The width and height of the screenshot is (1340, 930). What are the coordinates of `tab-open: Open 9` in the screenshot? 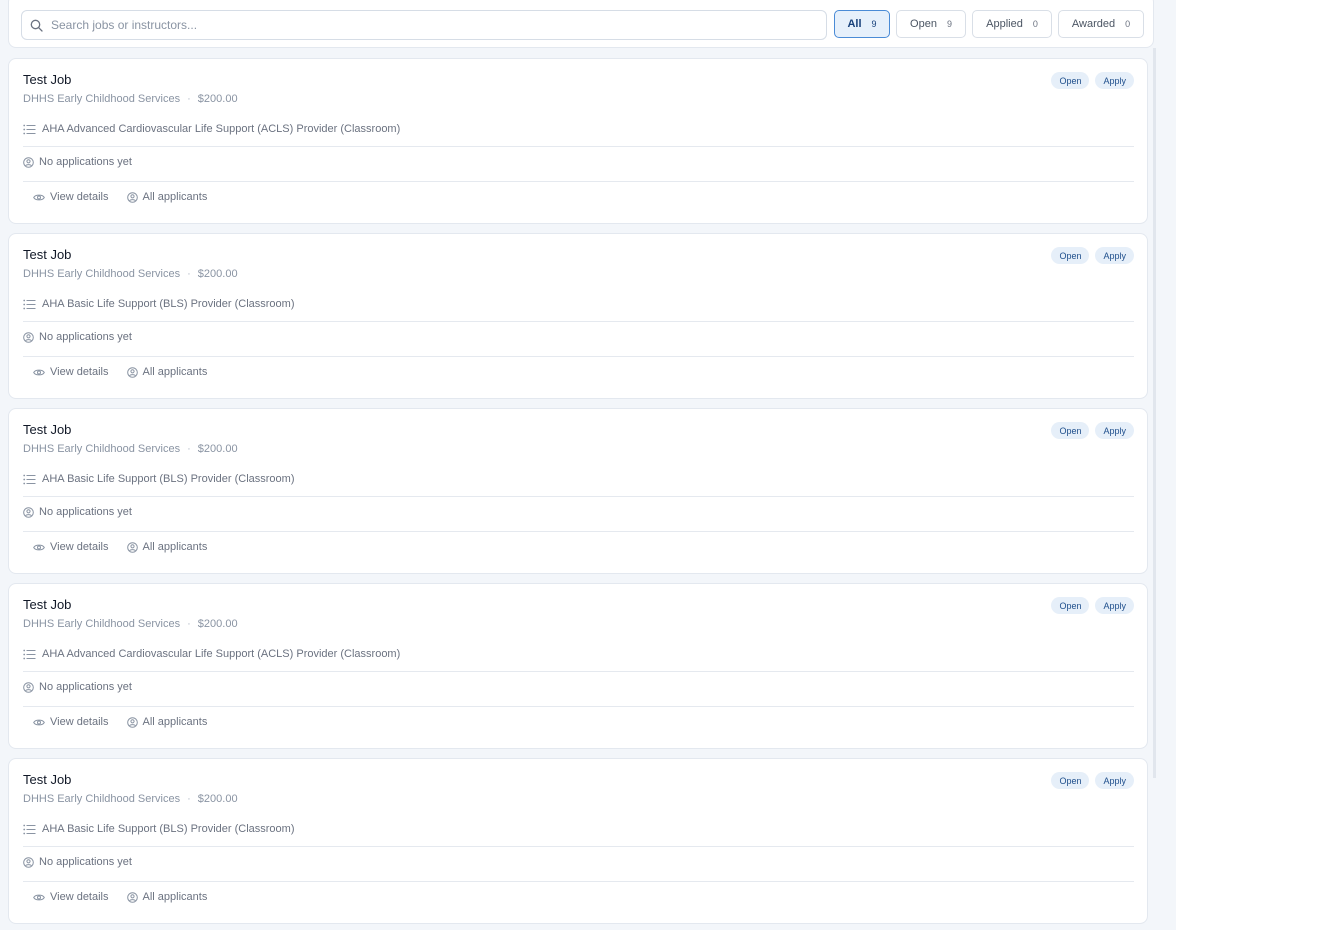 It's located at (931, 24).